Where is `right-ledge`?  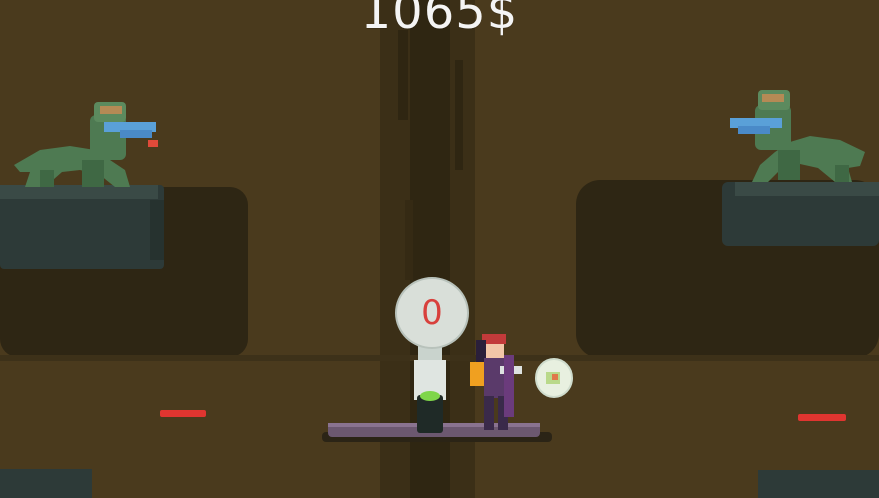 right-ledge is located at coordinates (800, 214).